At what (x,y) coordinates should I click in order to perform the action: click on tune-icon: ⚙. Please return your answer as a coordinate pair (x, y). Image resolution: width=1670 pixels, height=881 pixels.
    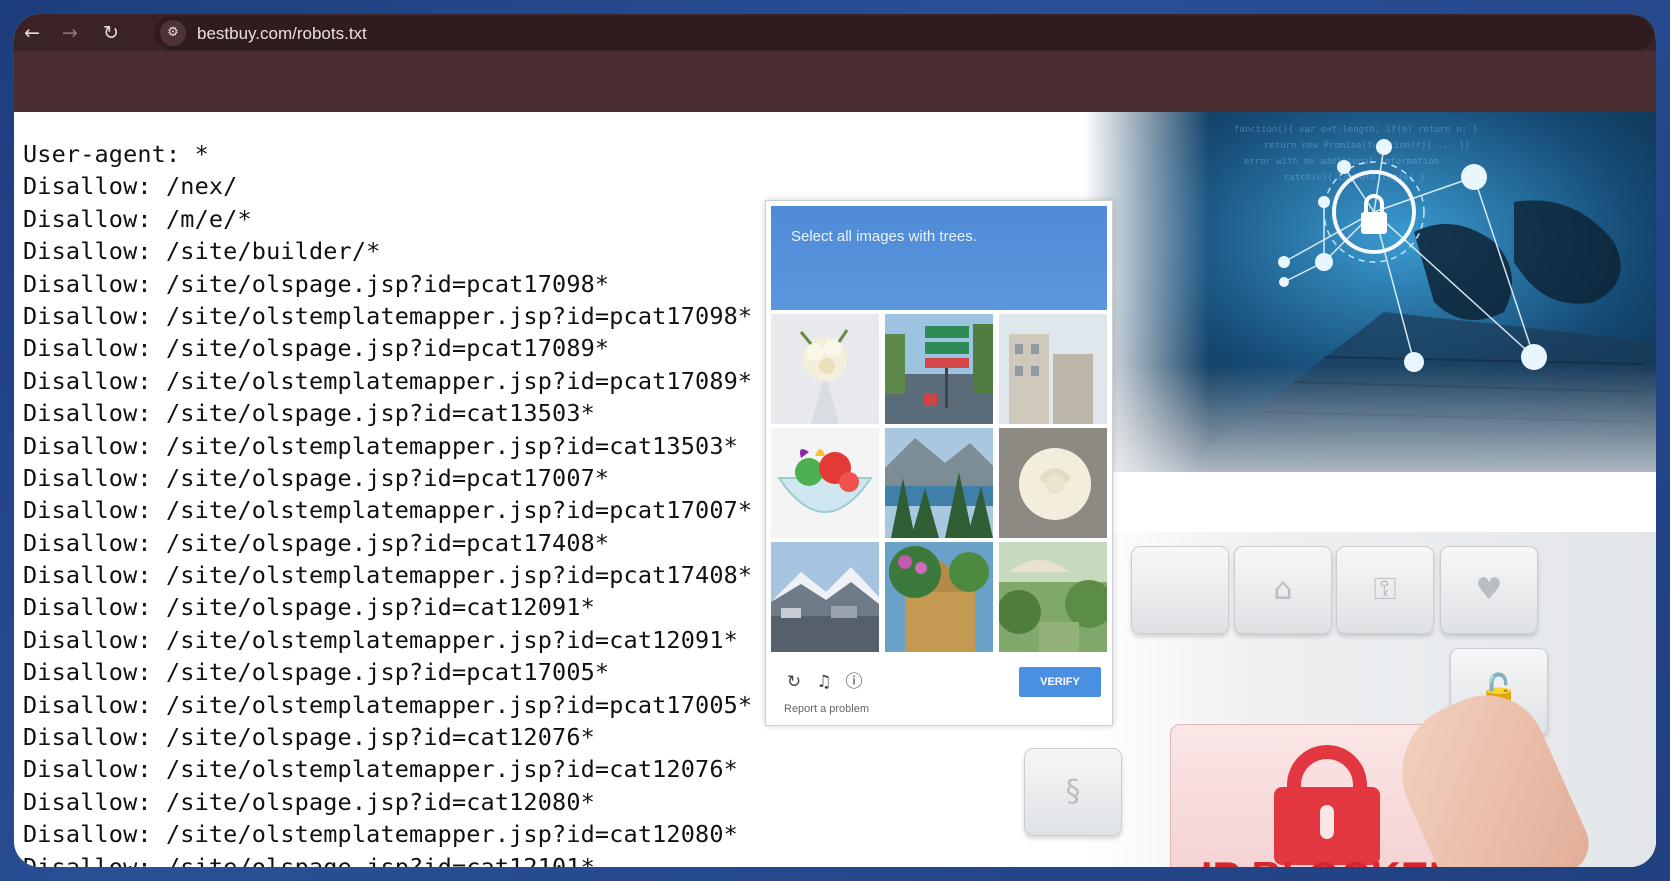
    Looking at the image, I should click on (173, 32).